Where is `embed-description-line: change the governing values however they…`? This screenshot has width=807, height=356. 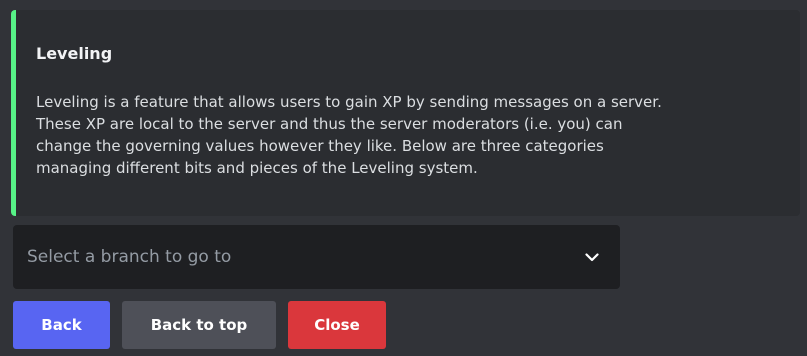
embed-description-line: change the governing values however they… is located at coordinates (320, 146).